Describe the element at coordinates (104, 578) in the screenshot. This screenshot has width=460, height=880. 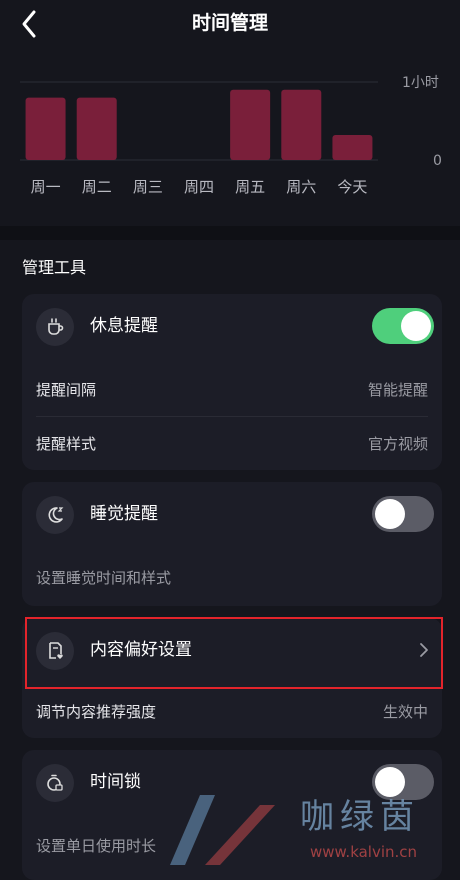
I see `sleep-desc-label: 设置睡觉时间和样式` at that location.